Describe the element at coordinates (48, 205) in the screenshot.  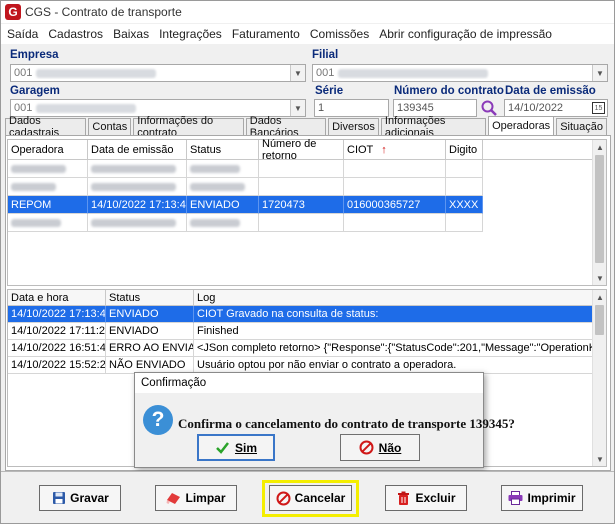
I see `selected-row-operadora: REPOM` at that location.